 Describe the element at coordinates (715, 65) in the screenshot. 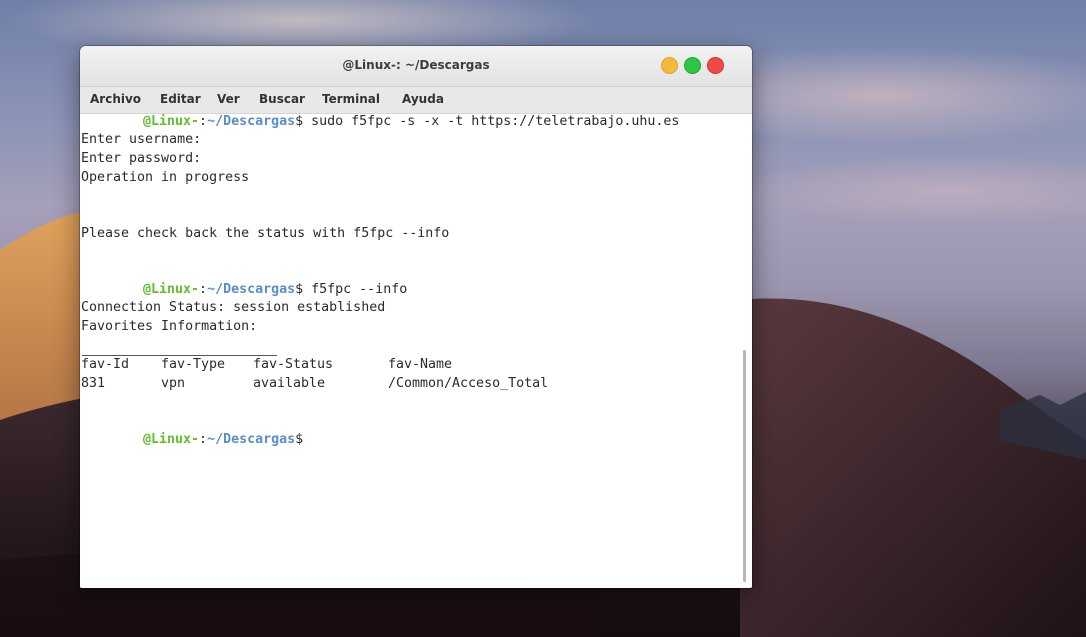

I see `close-button` at that location.